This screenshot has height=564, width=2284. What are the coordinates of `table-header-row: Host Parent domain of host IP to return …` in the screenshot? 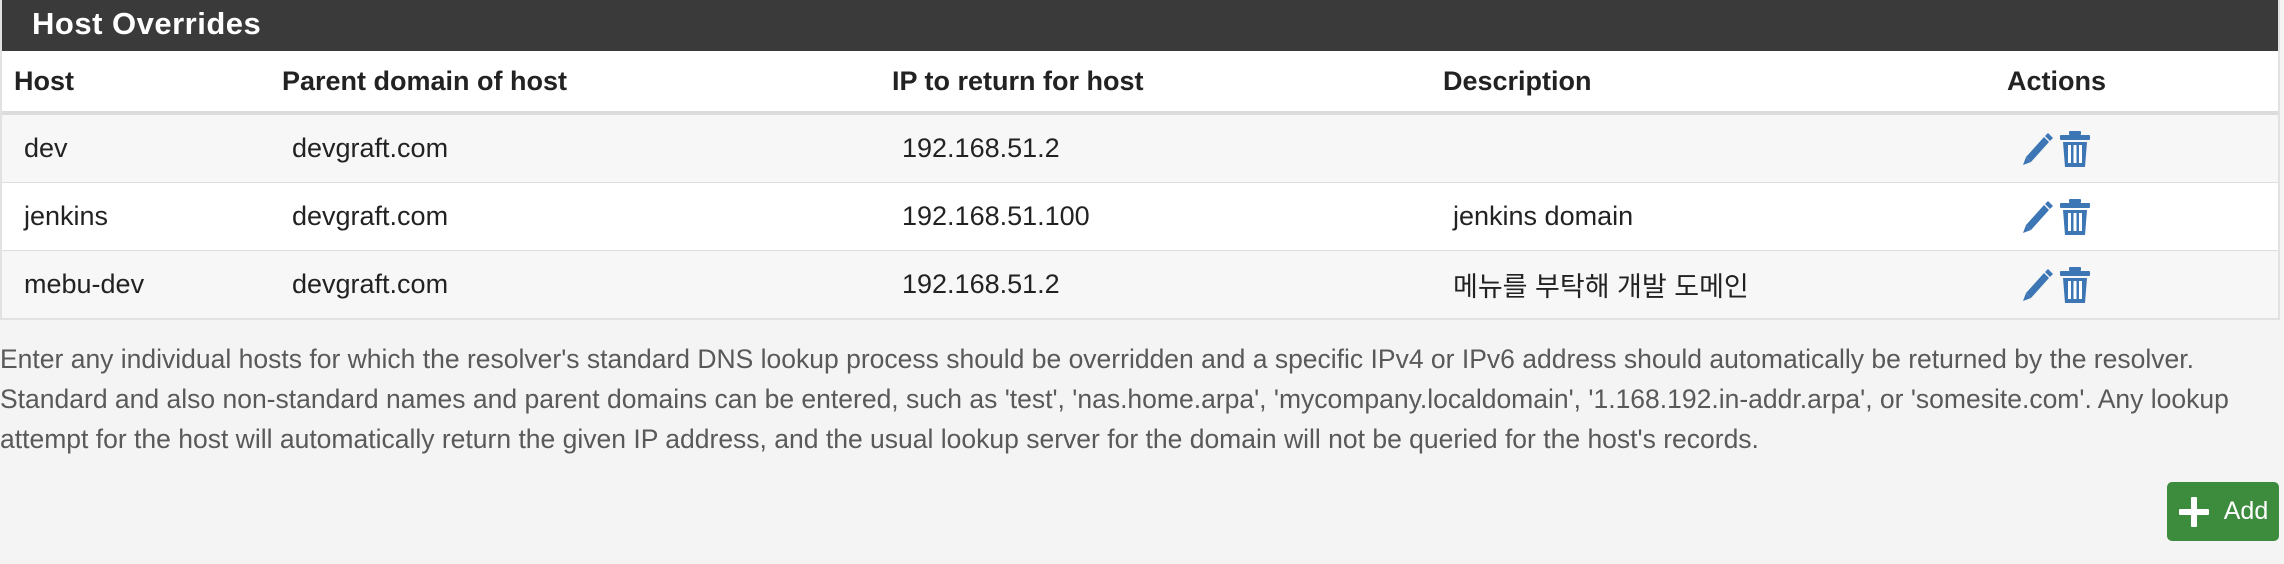 It's located at (1140, 83).